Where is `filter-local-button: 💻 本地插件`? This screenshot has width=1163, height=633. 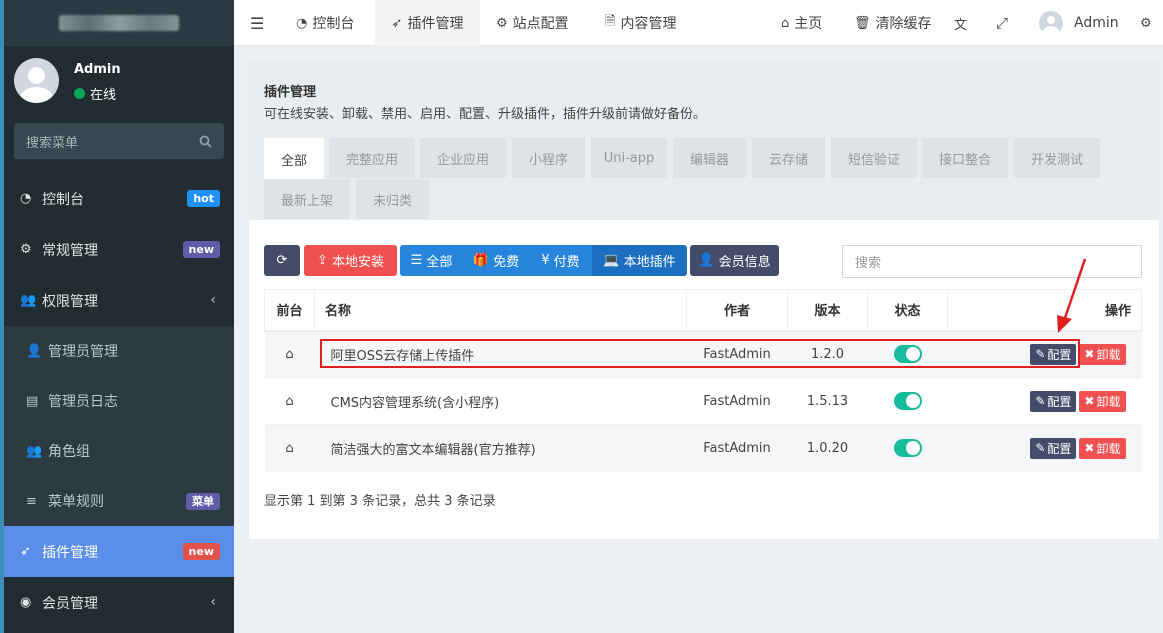 filter-local-button: 💻 本地插件 is located at coordinates (639, 260).